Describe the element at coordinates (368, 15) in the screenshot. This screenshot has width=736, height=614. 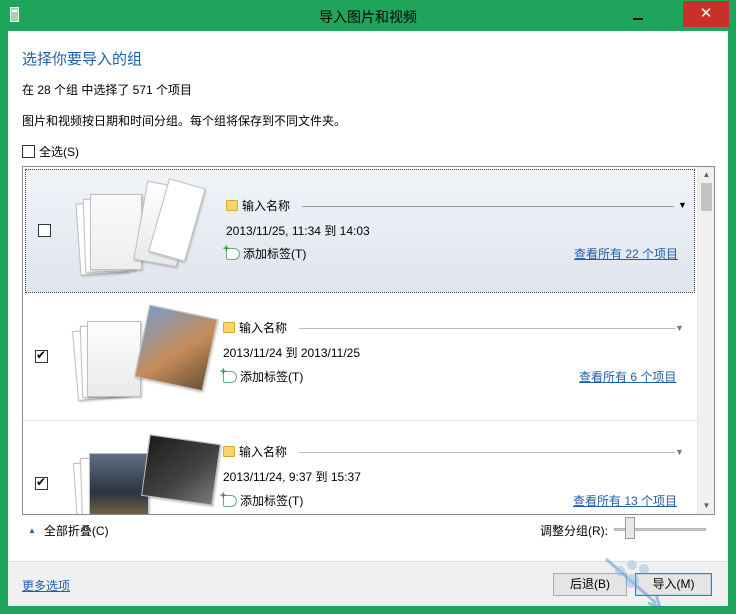
I see `title-bar: 导入图片和视频 ✕` at that location.